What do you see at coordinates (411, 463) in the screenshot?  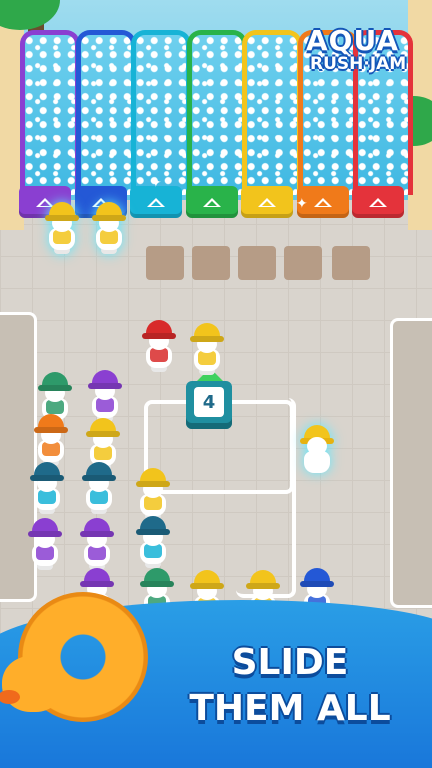 I see `board-wall-right` at bounding box center [411, 463].